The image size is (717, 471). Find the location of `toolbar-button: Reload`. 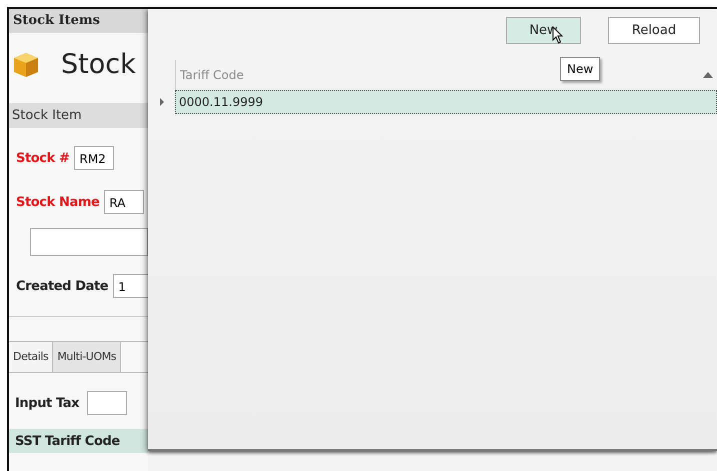

toolbar-button: Reload is located at coordinates (654, 30).